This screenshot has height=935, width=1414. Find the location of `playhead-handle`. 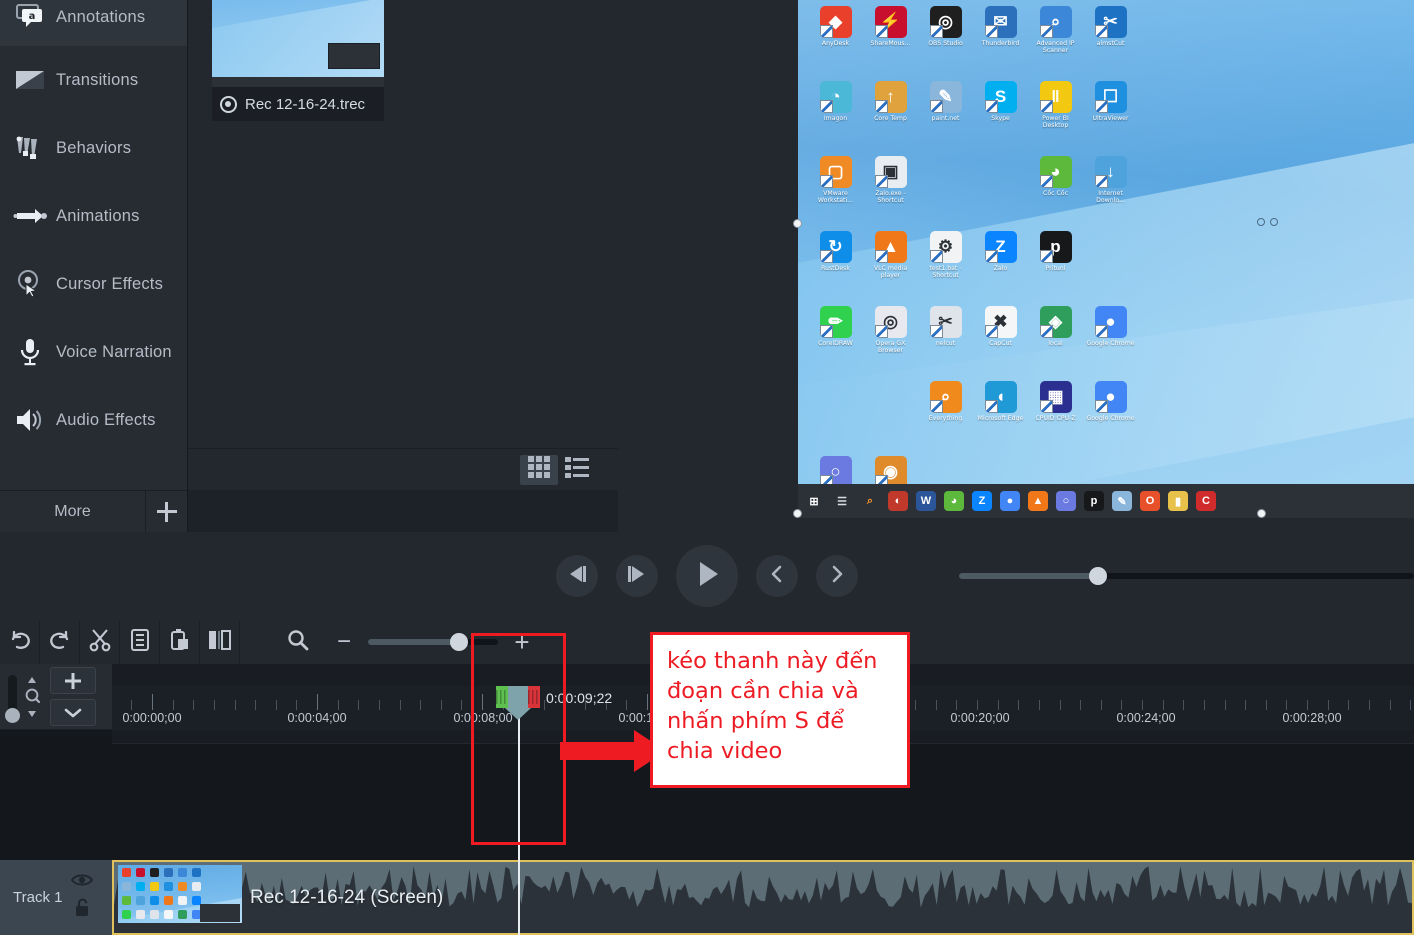

playhead-handle is located at coordinates (518, 703).